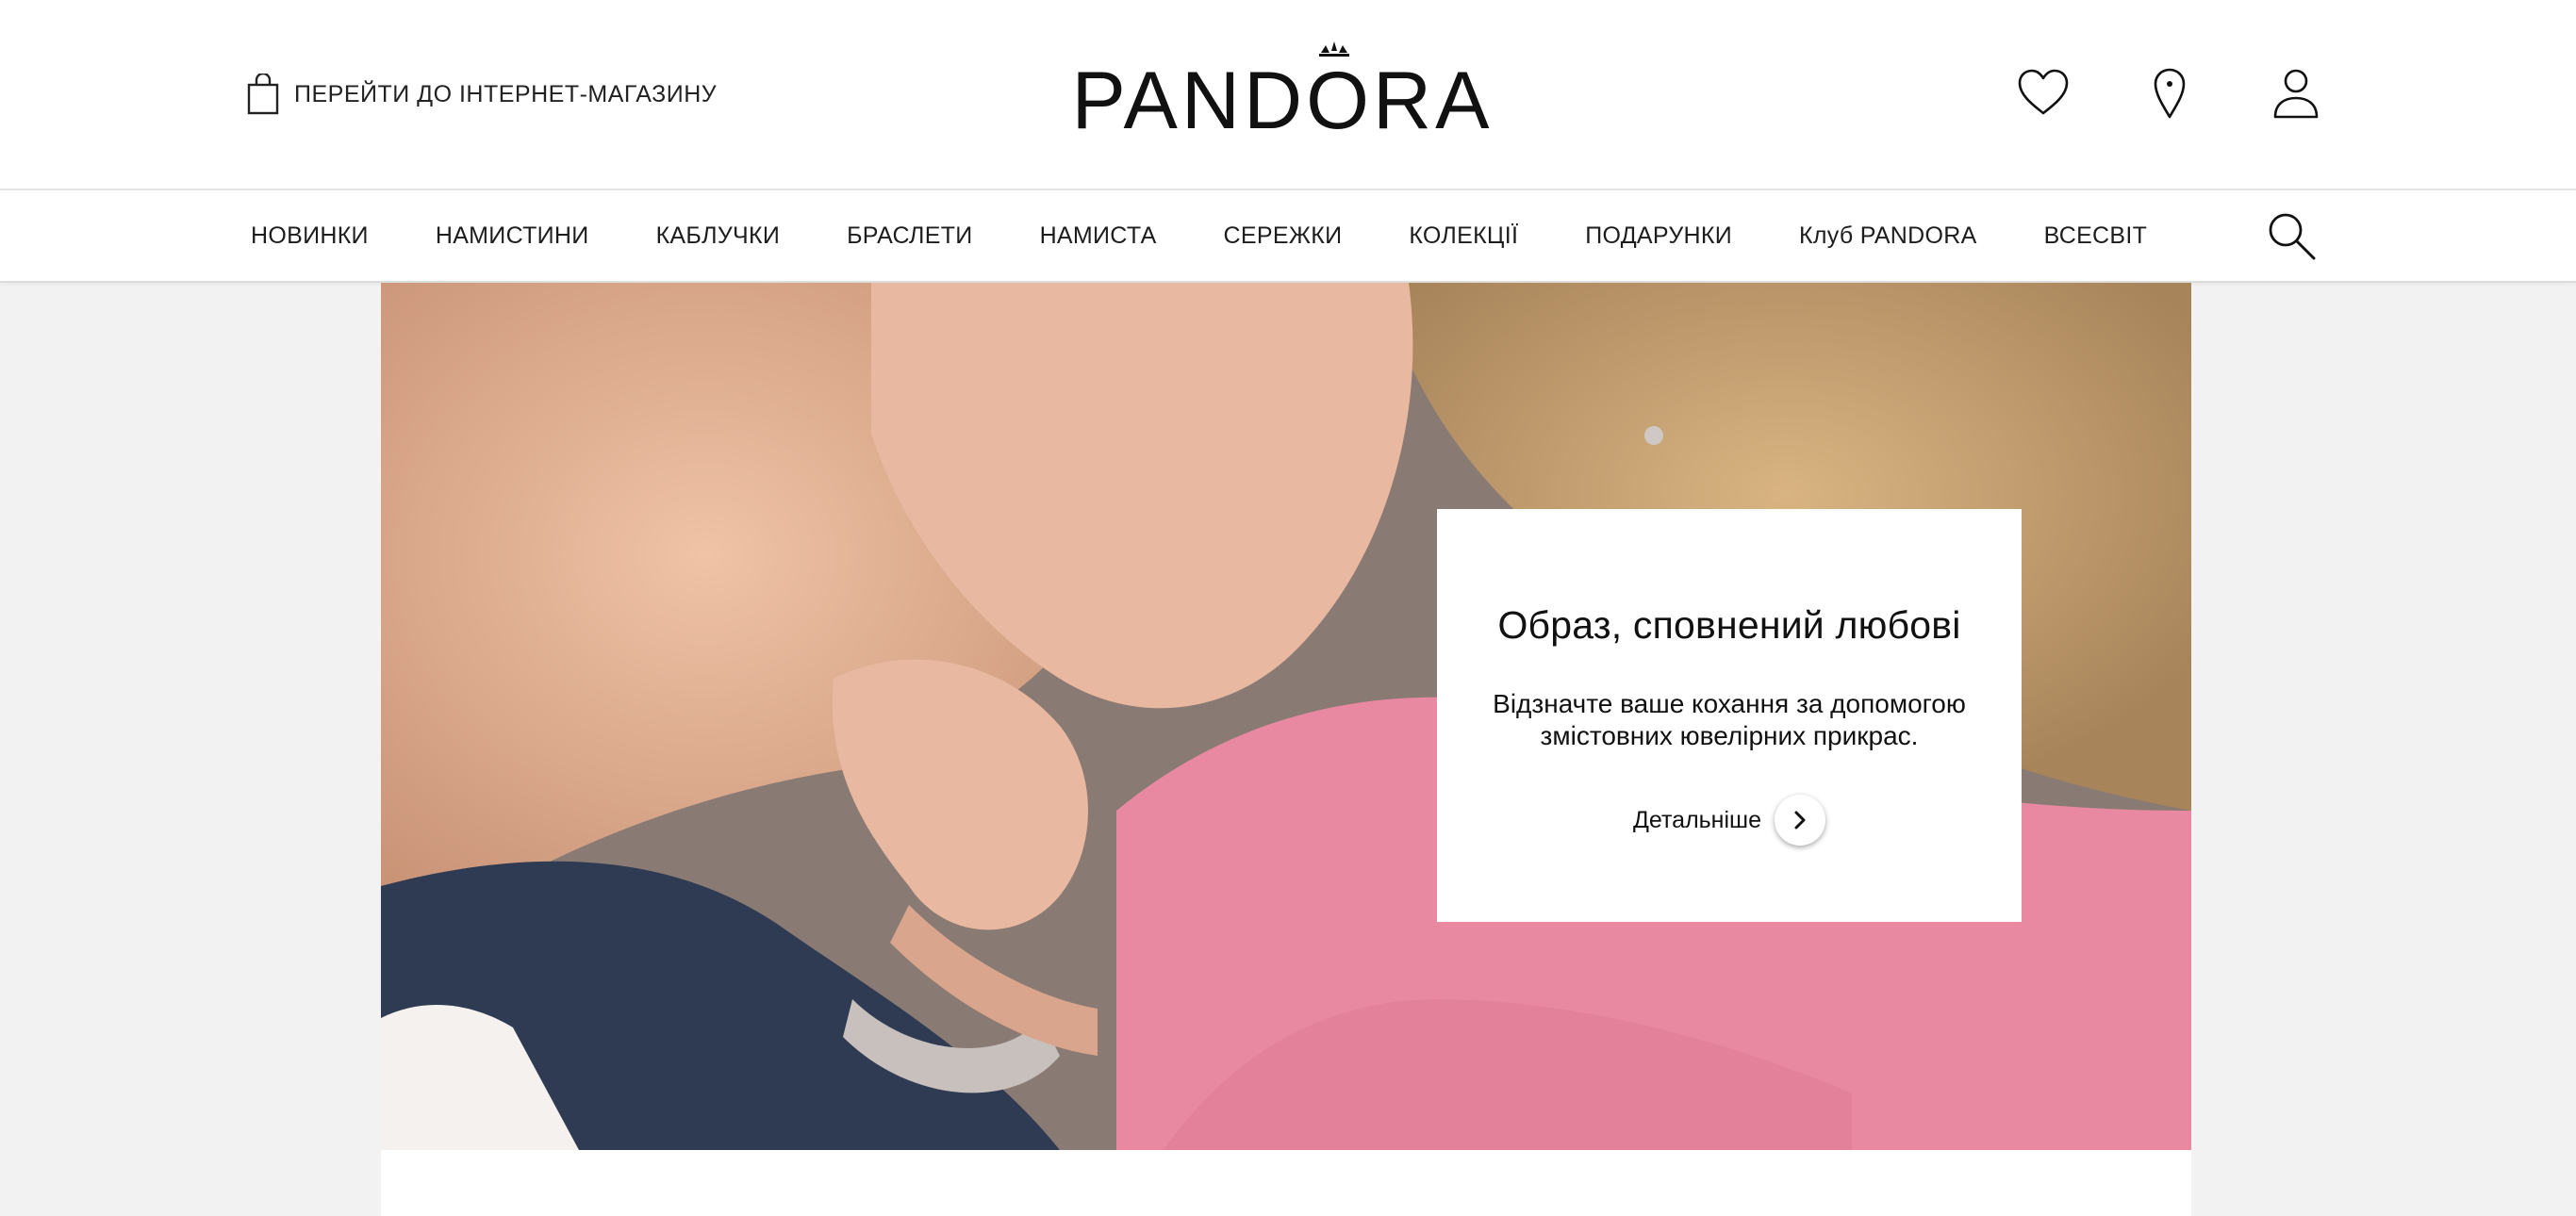 Image resolution: width=2576 pixels, height=1216 pixels. What do you see at coordinates (1286, 1183) in the screenshot?
I see `content-section` at bounding box center [1286, 1183].